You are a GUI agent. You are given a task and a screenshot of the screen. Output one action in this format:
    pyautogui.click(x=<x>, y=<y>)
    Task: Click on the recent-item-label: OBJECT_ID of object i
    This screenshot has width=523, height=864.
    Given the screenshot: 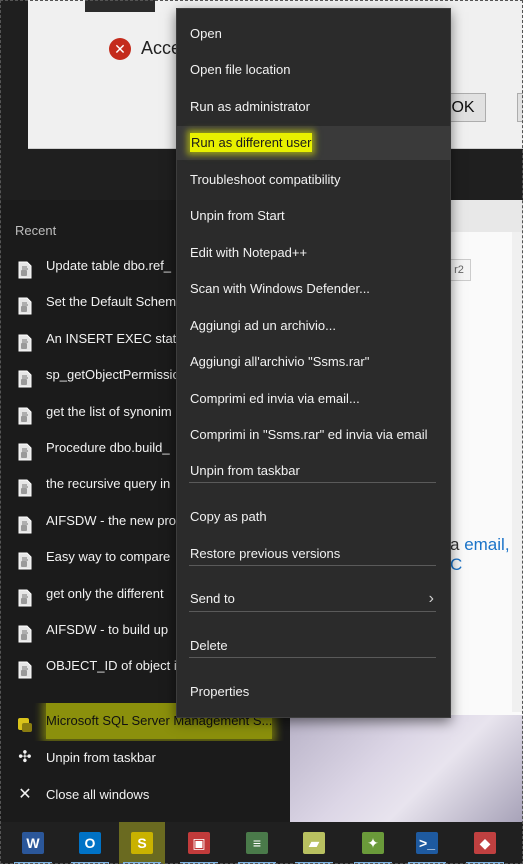 What is the action you would take?
    pyautogui.click(x=111, y=666)
    